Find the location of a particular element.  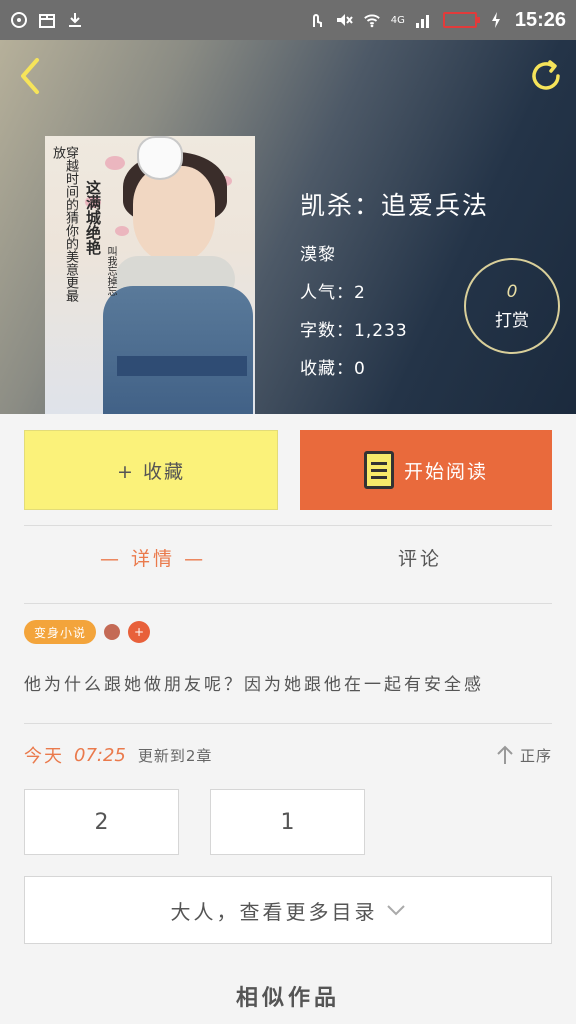

book-title: 凯杀：追爱兵法 is located at coordinates (395, 205).